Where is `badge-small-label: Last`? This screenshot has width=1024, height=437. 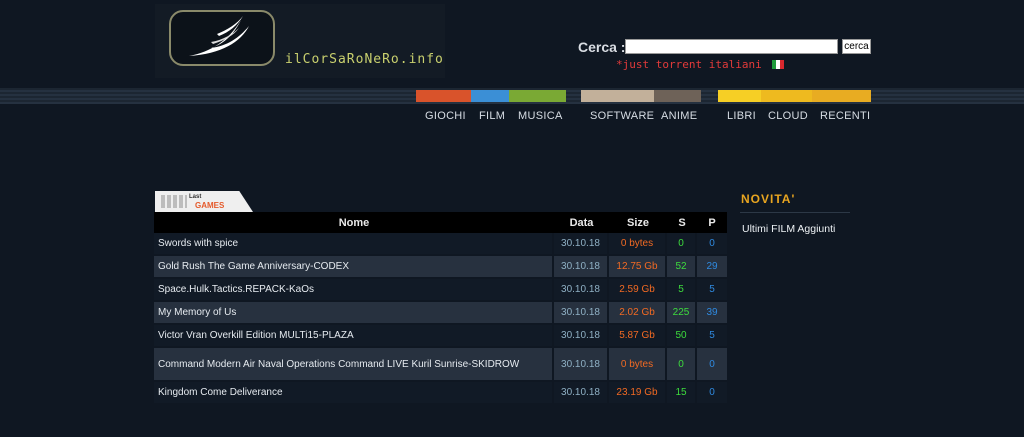
badge-small-label: Last is located at coordinates (195, 197).